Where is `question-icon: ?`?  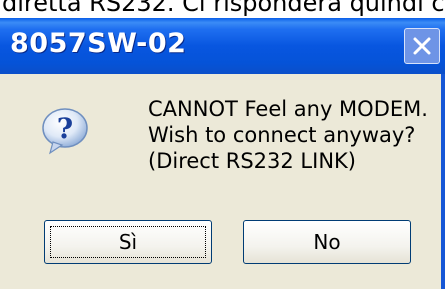 question-icon: ? is located at coordinates (65, 131).